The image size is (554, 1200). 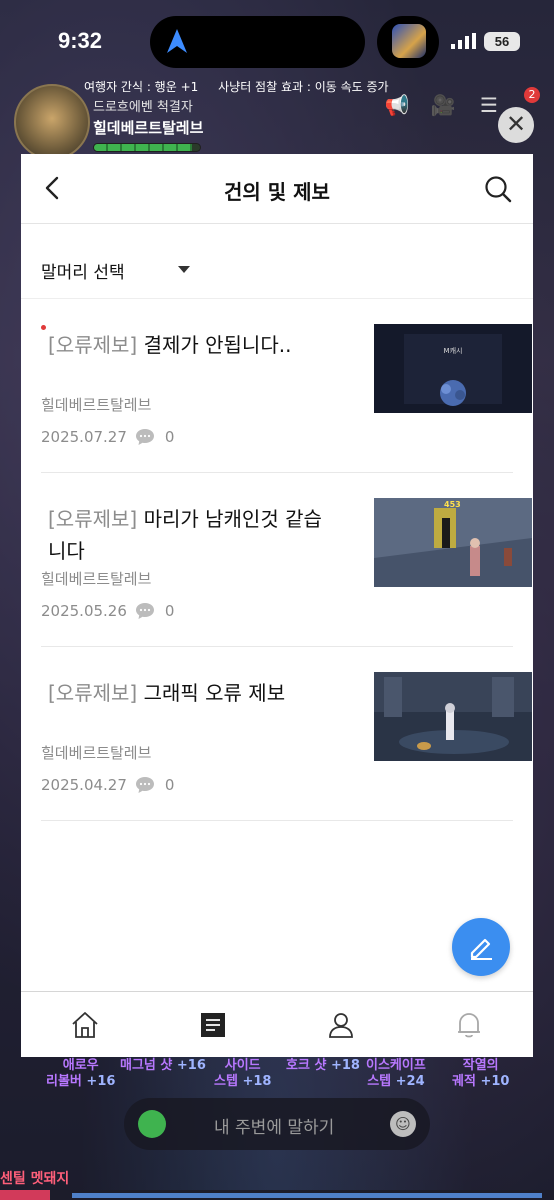 I want to click on megaphone-icon: 📢, so click(x=397, y=105).